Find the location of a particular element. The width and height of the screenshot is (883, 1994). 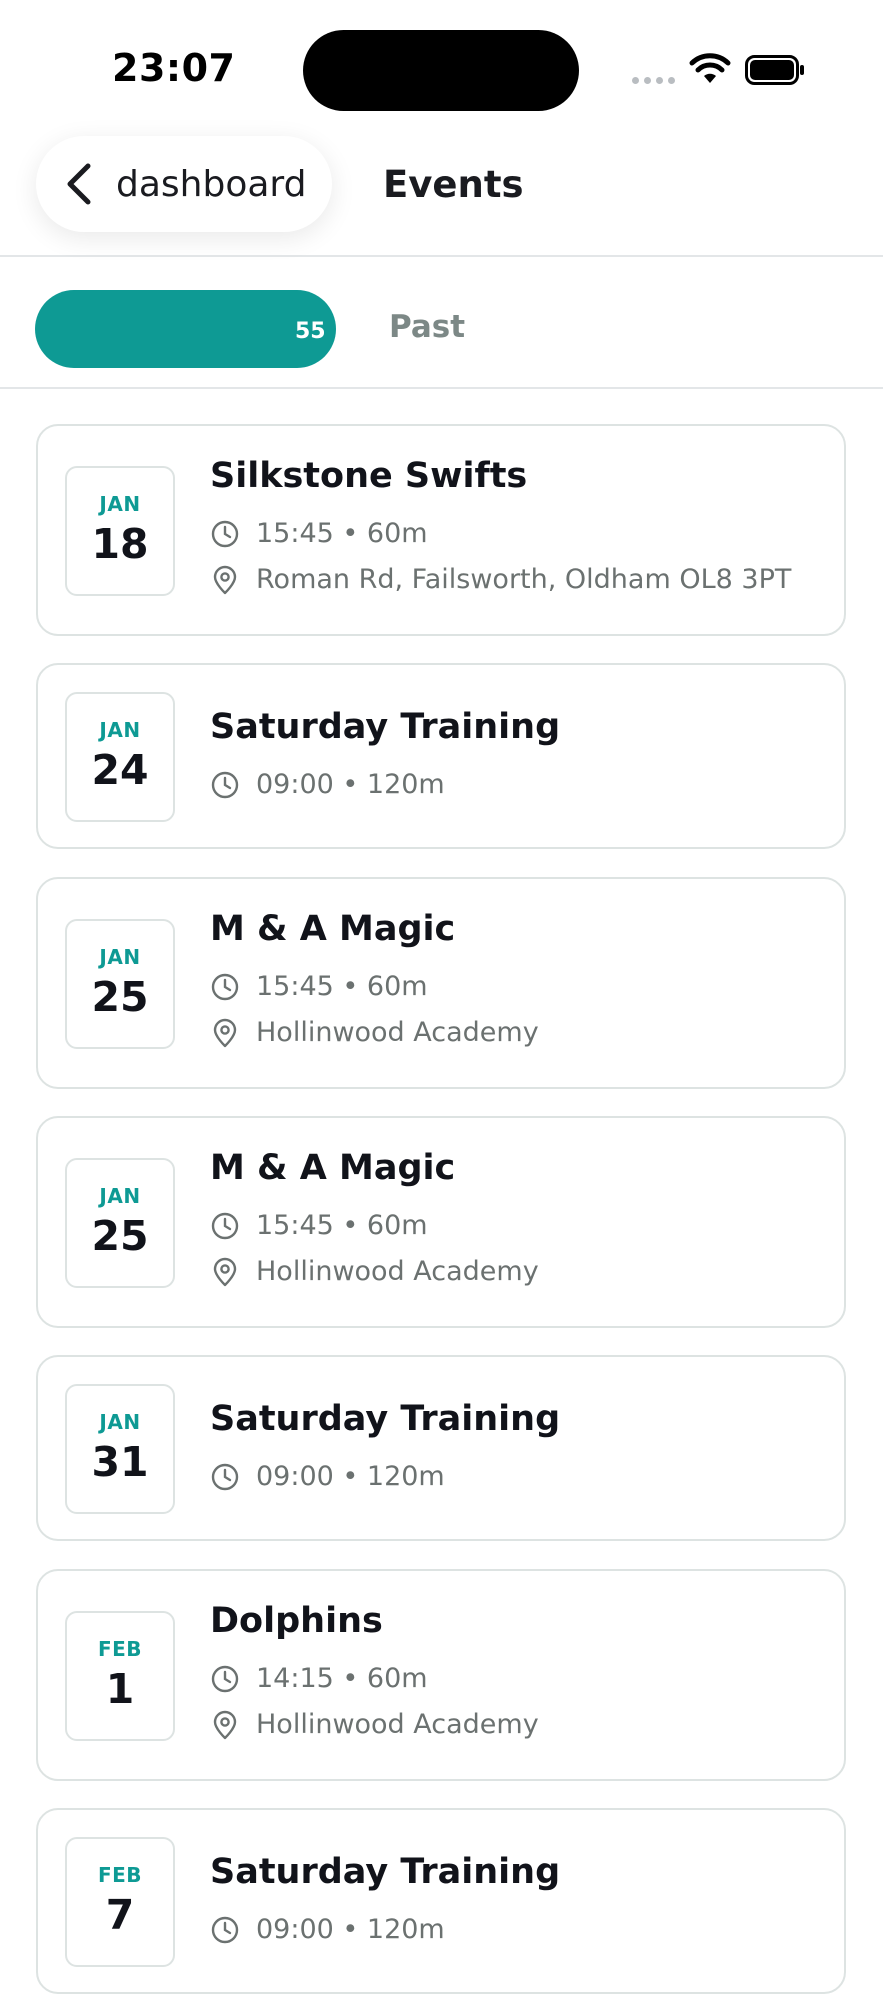

event-title: Silkstone Swifts is located at coordinates (369, 476).